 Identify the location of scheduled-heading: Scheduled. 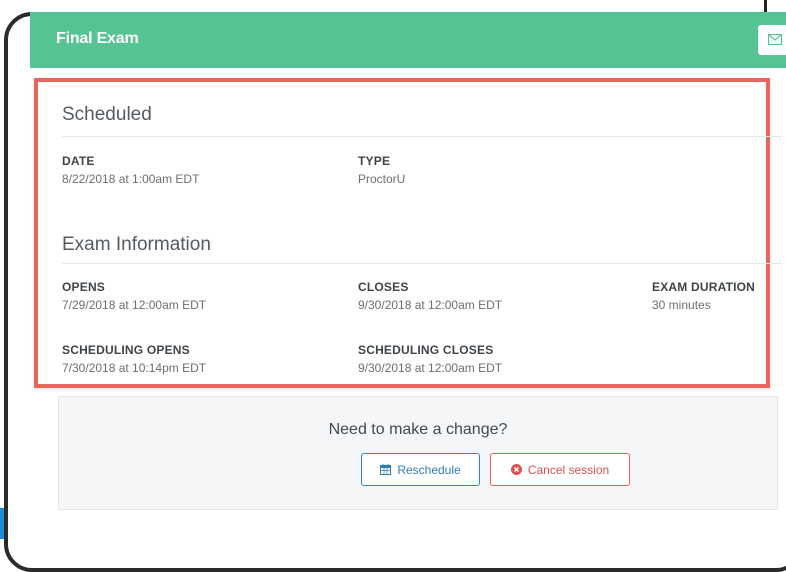
(107, 114).